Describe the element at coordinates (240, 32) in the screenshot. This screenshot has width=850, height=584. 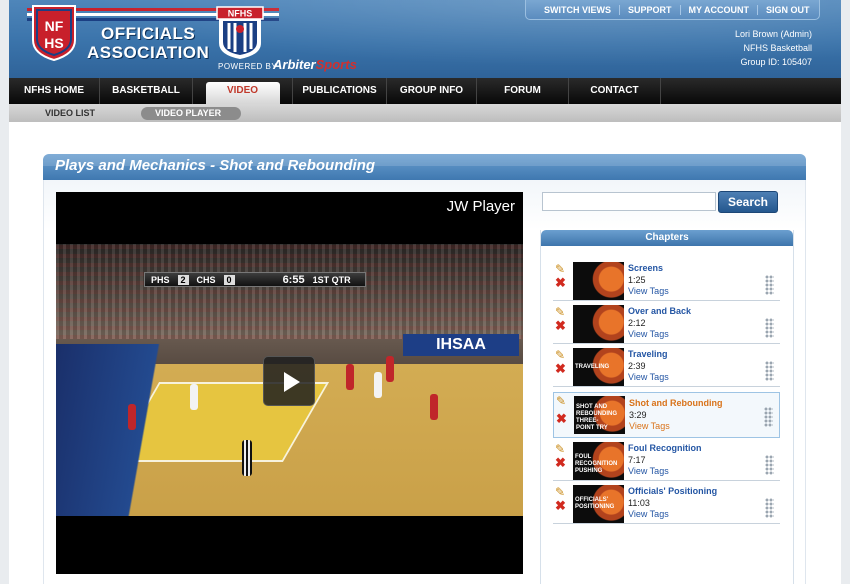
I see `nfhs-badge-icon: NFHS` at that location.